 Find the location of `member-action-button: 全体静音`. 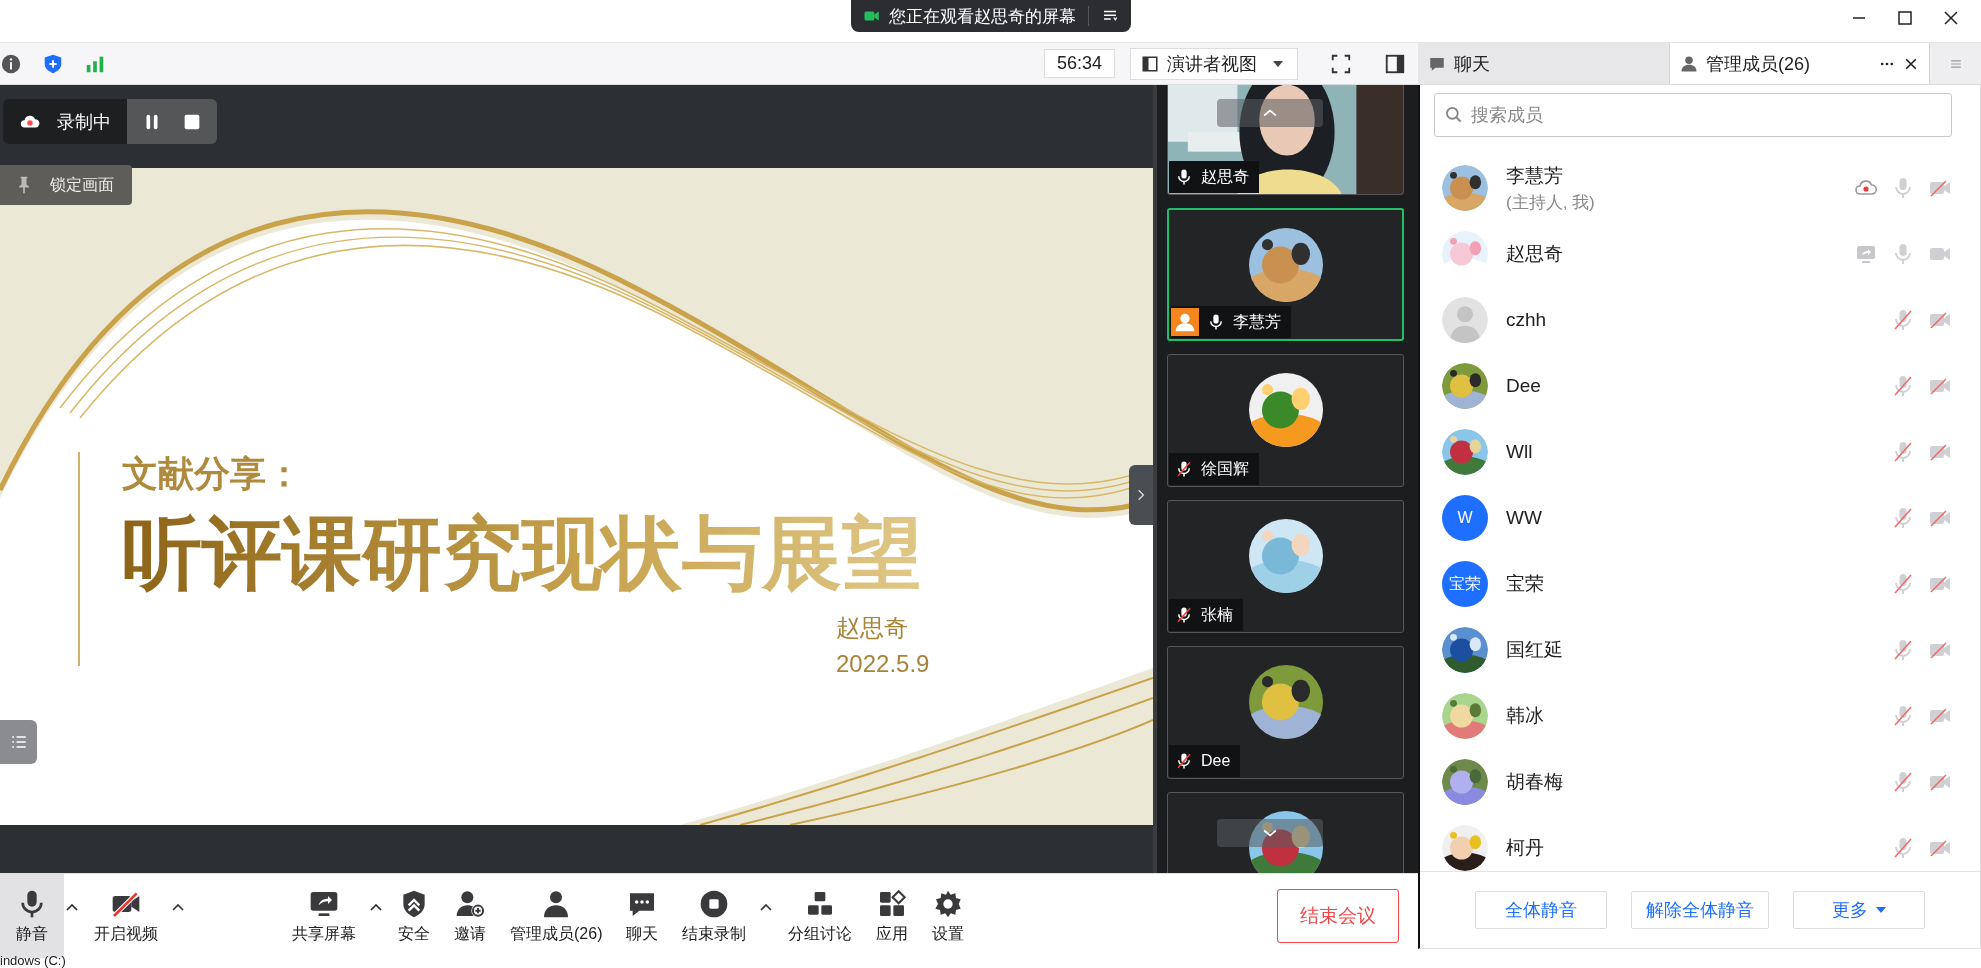

member-action-button: 全体静音 is located at coordinates (1541, 910).